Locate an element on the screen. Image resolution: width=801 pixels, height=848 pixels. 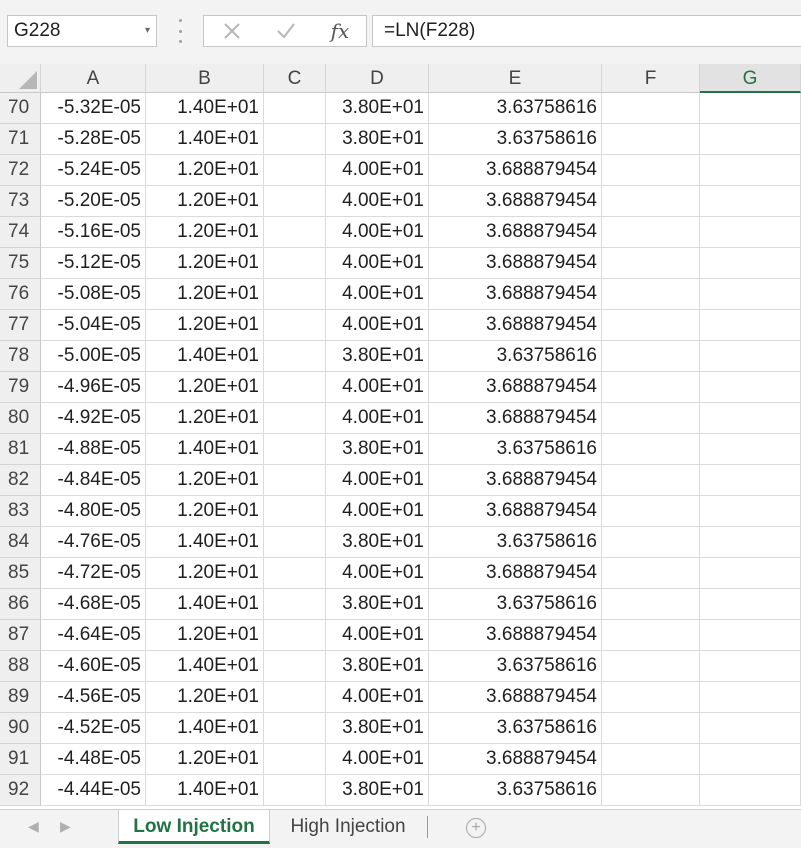
column-header-f: F is located at coordinates (651, 78).